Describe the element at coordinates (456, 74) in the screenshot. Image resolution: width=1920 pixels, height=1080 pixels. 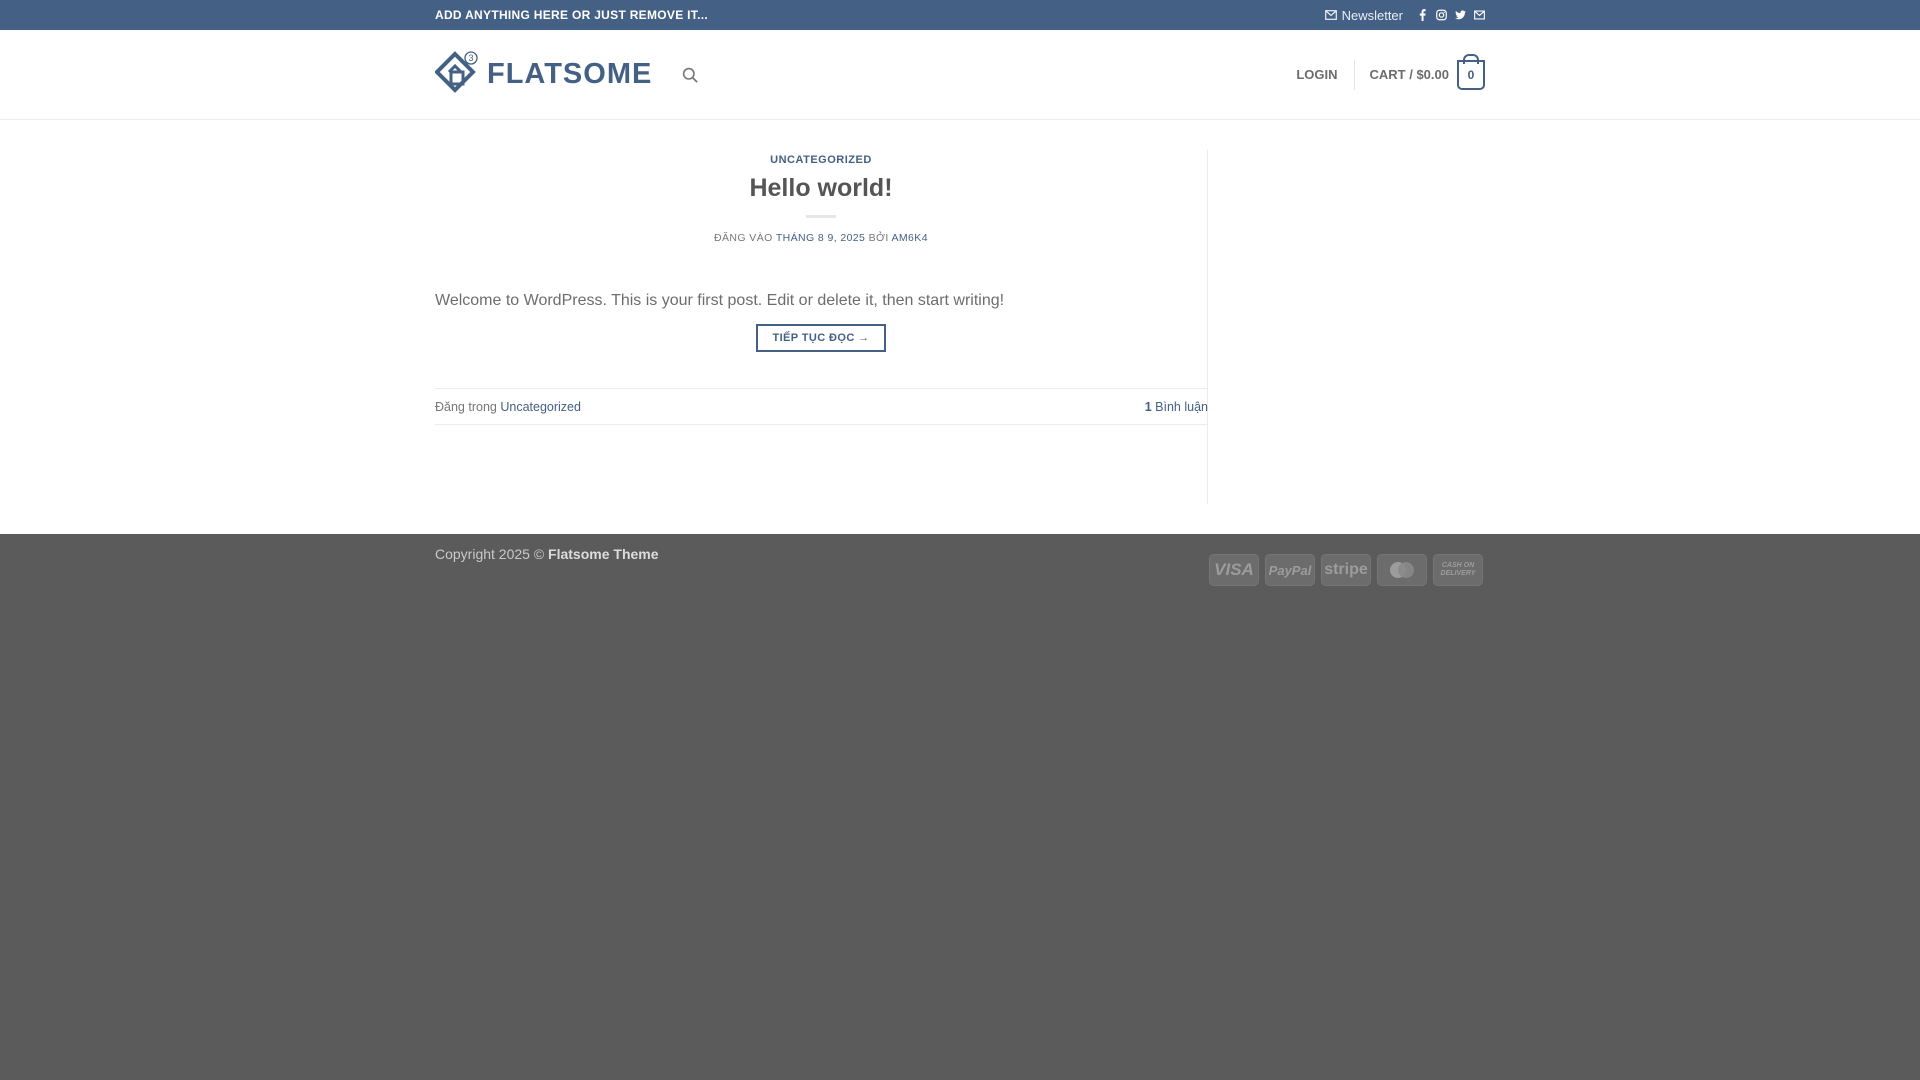
I see `flatsome-logo-icon: 3` at that location.